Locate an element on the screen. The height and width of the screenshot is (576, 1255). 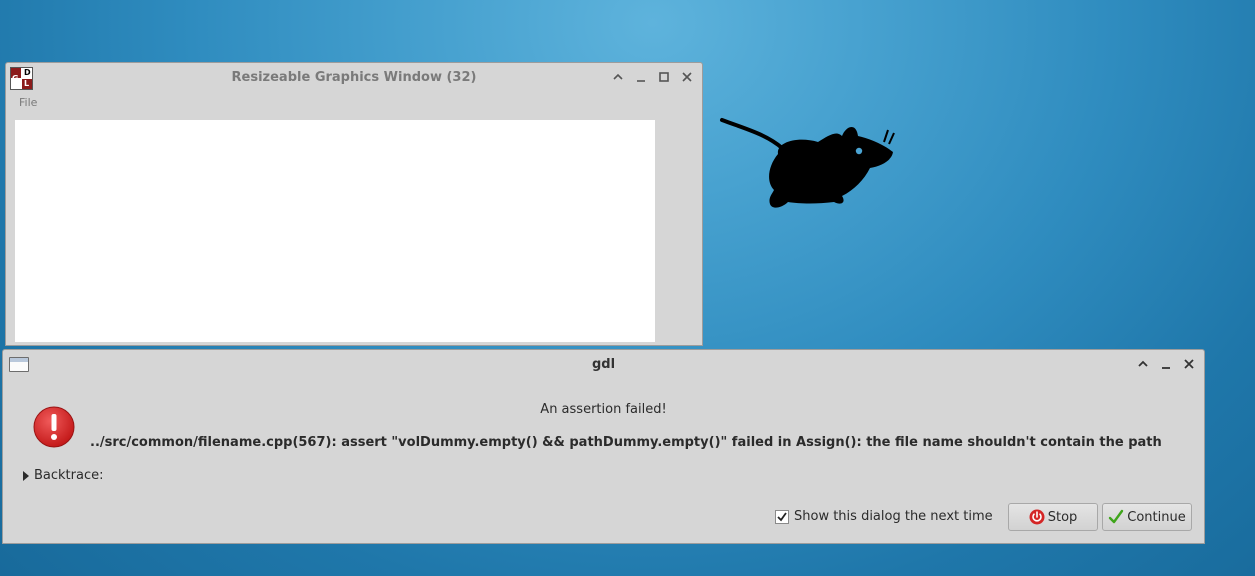
power-icon is located at coordinates (1037, 517).